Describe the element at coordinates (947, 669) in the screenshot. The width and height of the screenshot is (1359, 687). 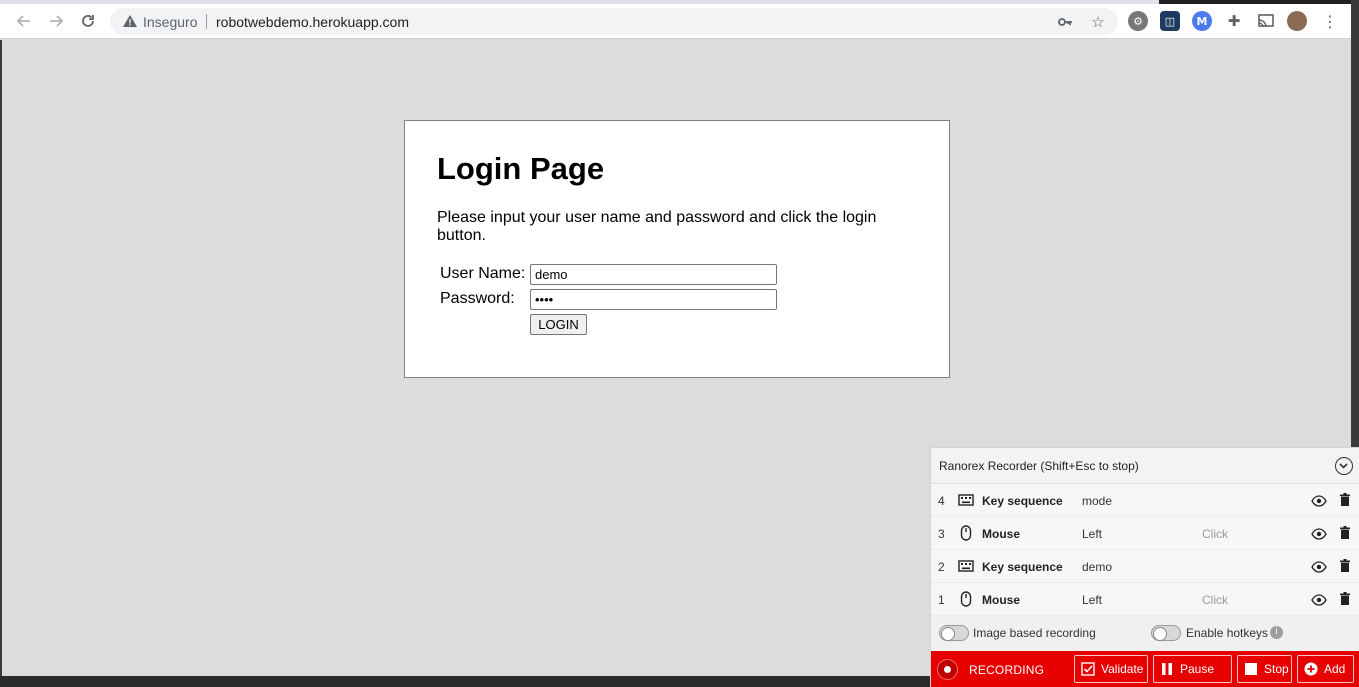
I see `record-indicator-icon` at that location.